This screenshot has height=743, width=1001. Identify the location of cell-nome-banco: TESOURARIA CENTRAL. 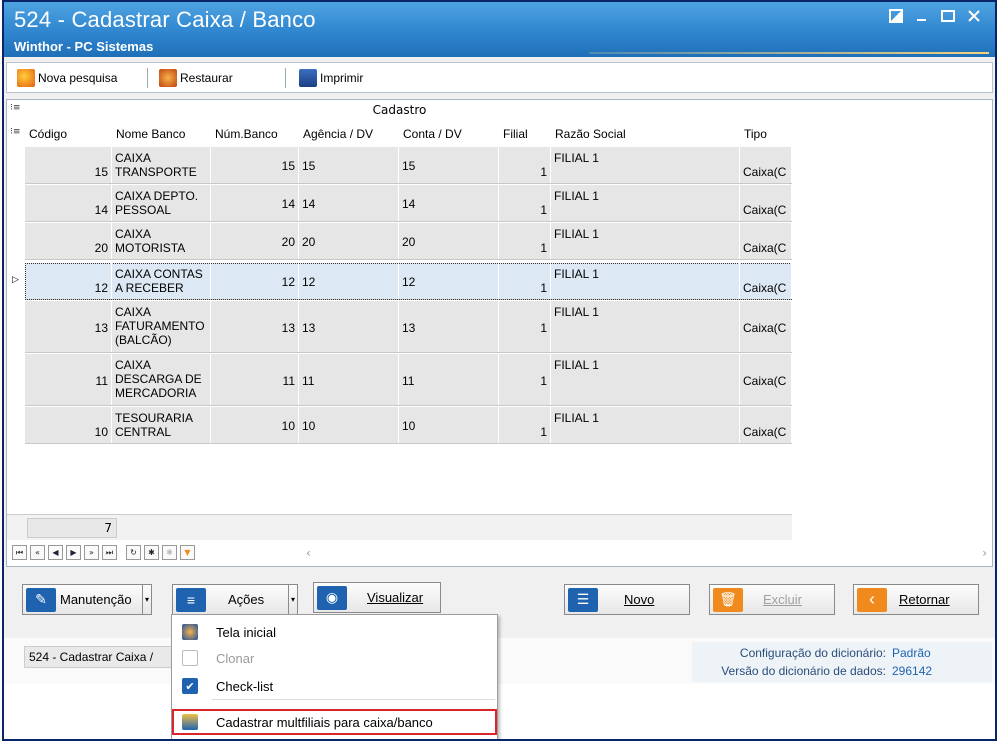
(154, 425).